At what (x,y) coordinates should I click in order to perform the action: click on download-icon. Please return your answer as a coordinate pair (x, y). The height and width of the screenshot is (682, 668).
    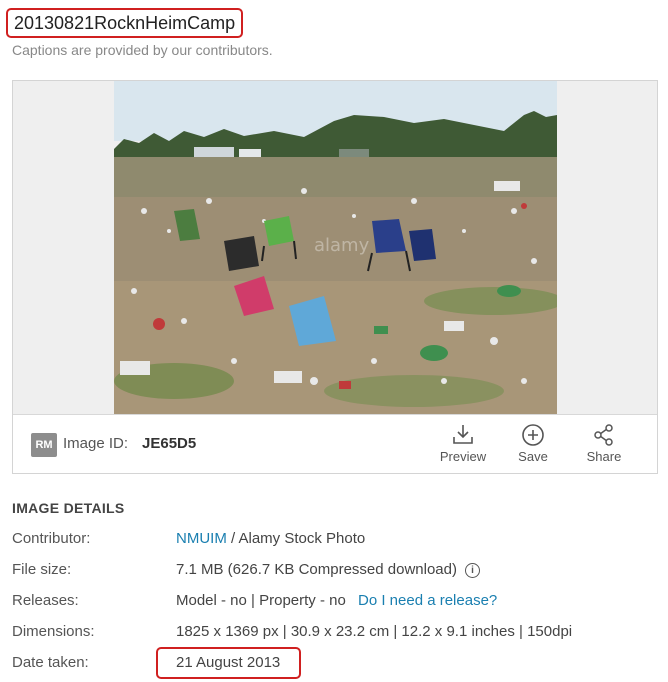
    Looking at the image, I should click on (463, 434).